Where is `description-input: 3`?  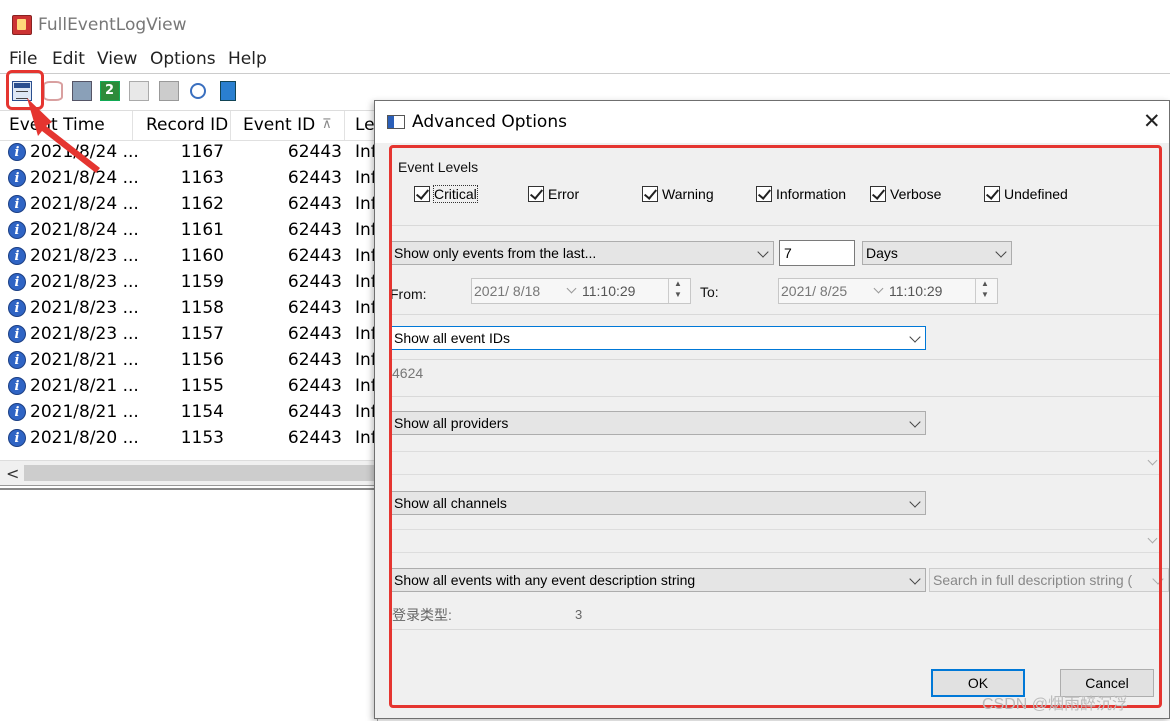 description-input: 3 is located at coordinates (578, 614).